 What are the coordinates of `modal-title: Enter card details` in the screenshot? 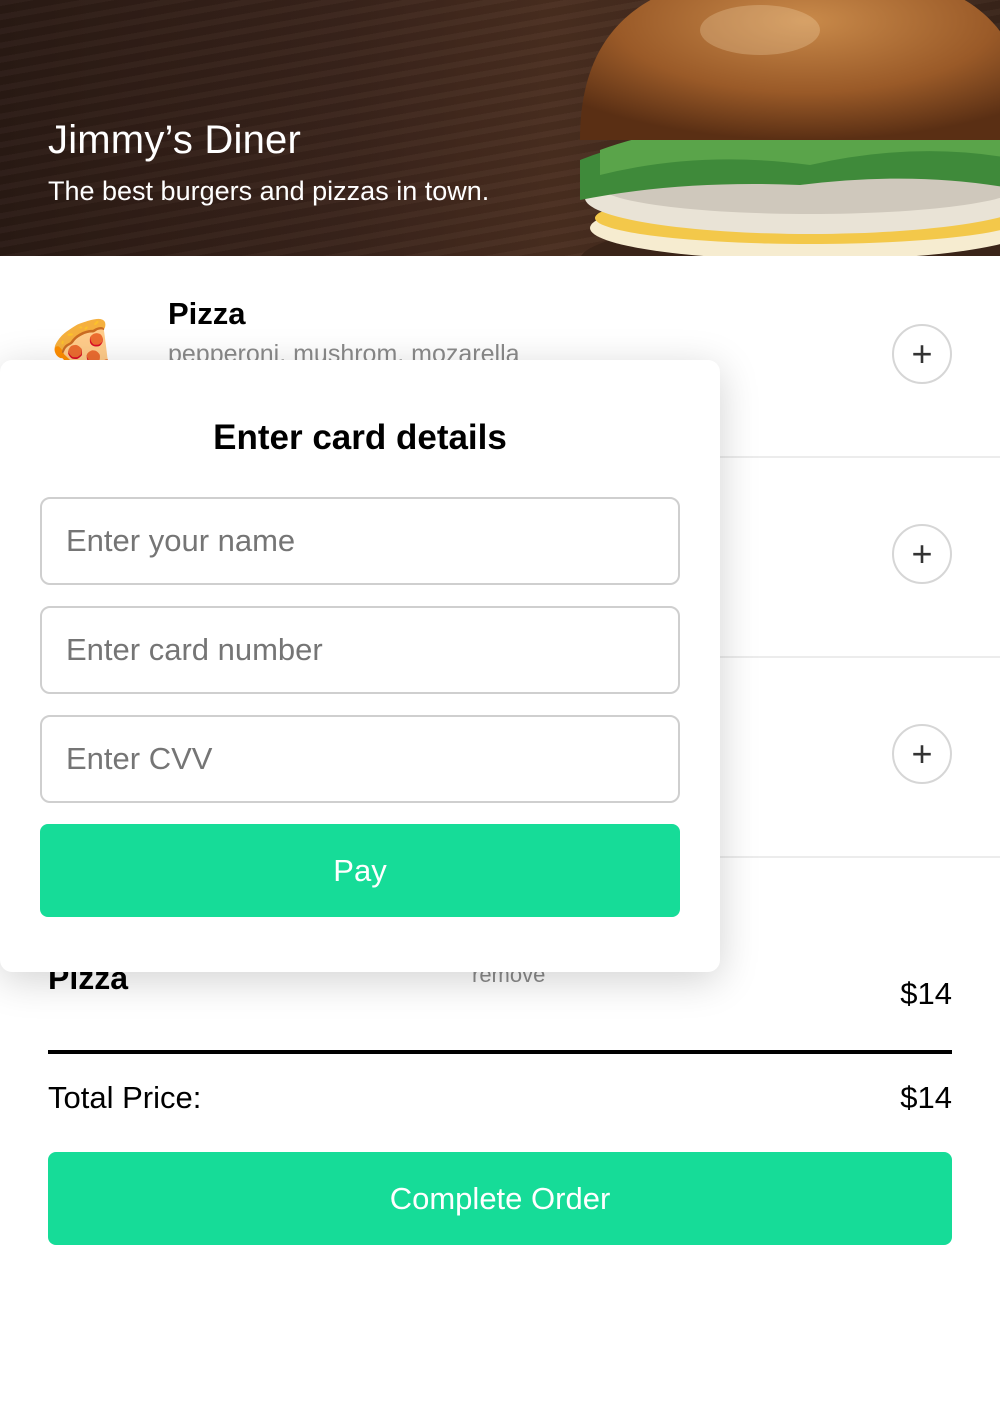 It's located at (360, 437).